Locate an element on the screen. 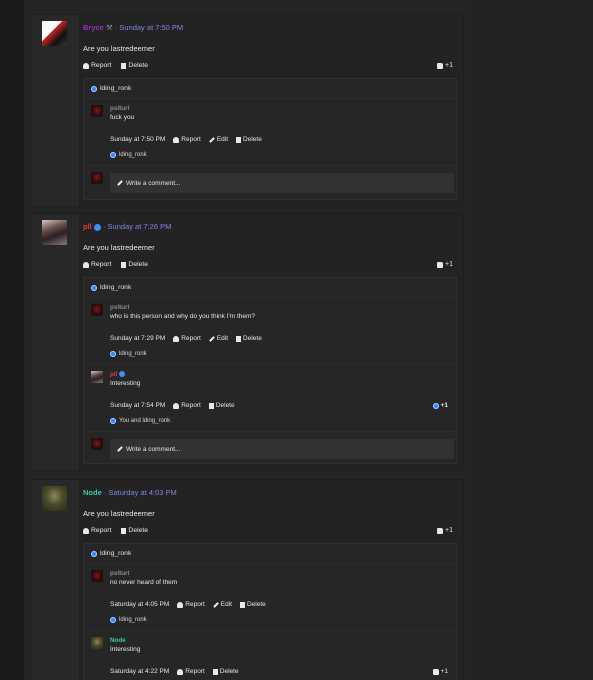 The image size is (593, 680). comment-time: Sunday at 7:29 PM is located at coordinates (137, 338).